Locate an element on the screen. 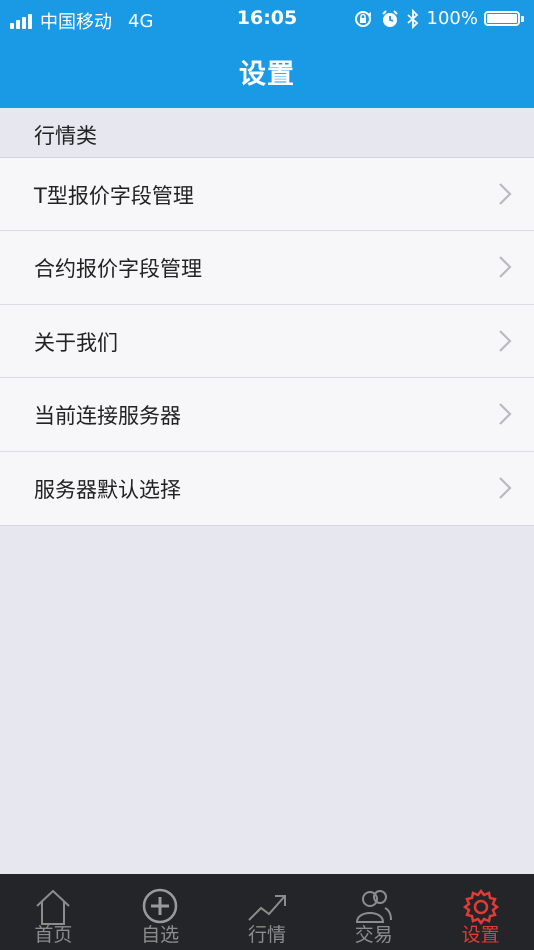 The image size is (534, 950). row-label: T型报价字段管理 is located at coordinates (114, 196).